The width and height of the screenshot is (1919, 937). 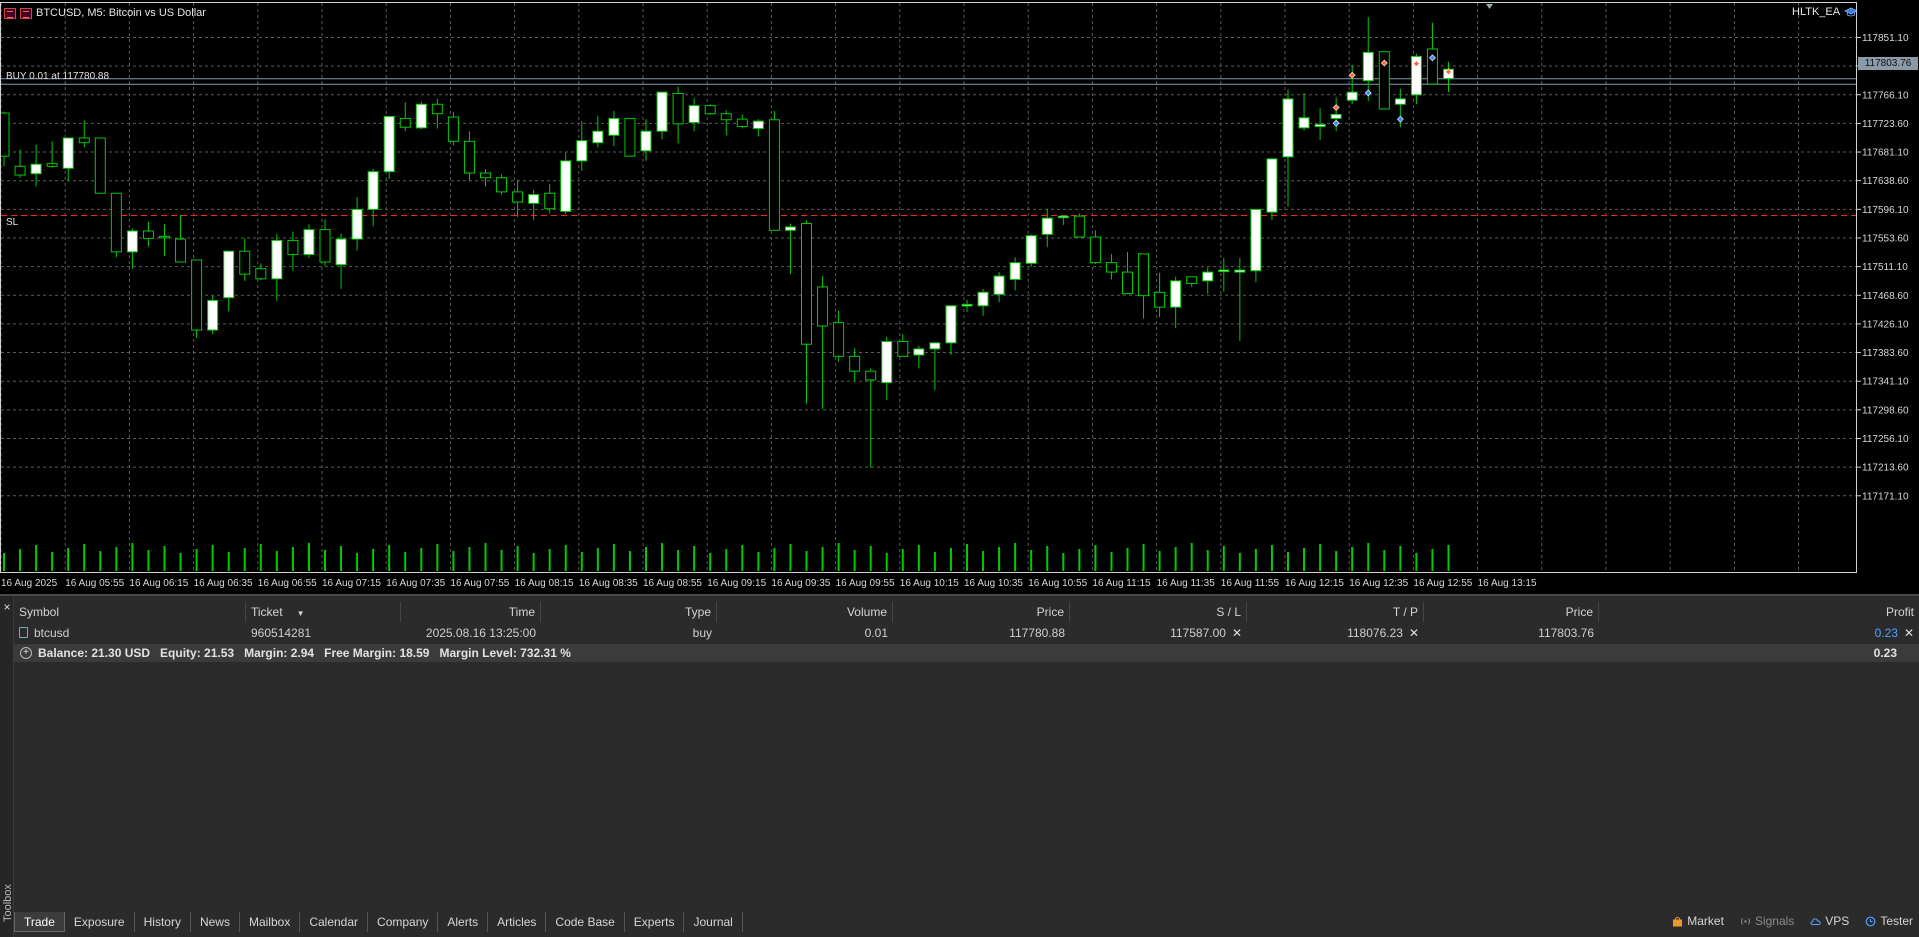 What do you see at coordinates (463, 922) in the screenshot?
I see `tab-alerts: Alerts` at bounding box center [463, 922].